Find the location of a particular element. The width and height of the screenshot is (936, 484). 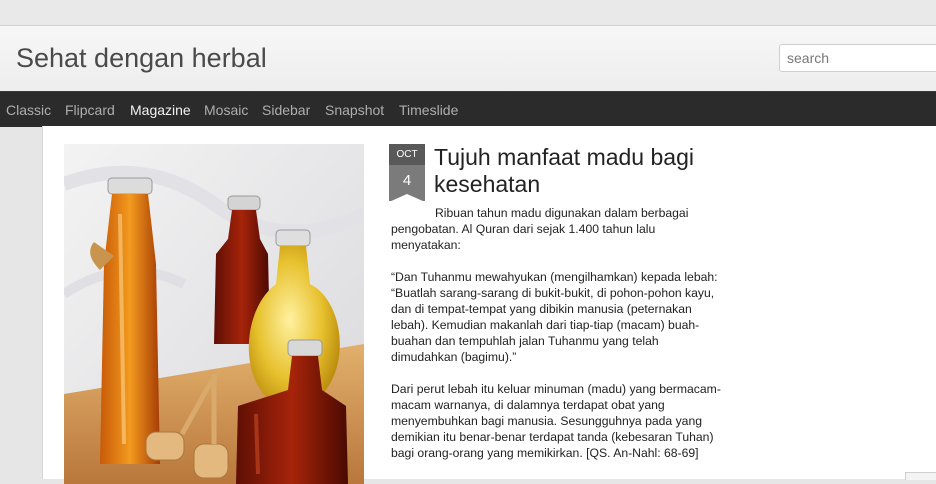

nav-item-flipcard: Flipcard is located at coordinates (90, 110).